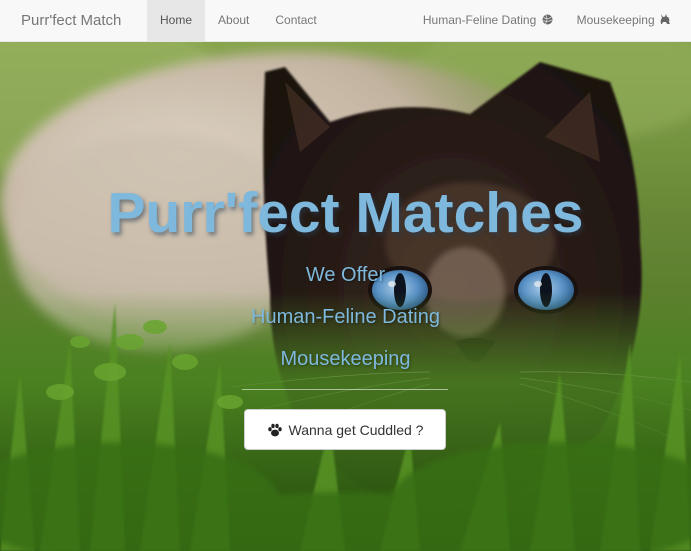 The width and height of the screenshot is (691, 551). What do you see at coordinates (345, 317) in the screenshot?
I see `hero-line-dating: Human-Feline Dating` at bounding box center [345, 317].